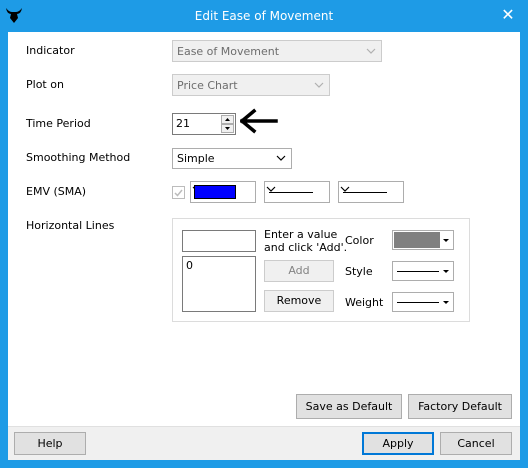 Image resolution: width=528 pixels, height=468 pixels. Describe the element at coordinates (50, 443) in the screenshot. I see `help-button: Help` at that location.